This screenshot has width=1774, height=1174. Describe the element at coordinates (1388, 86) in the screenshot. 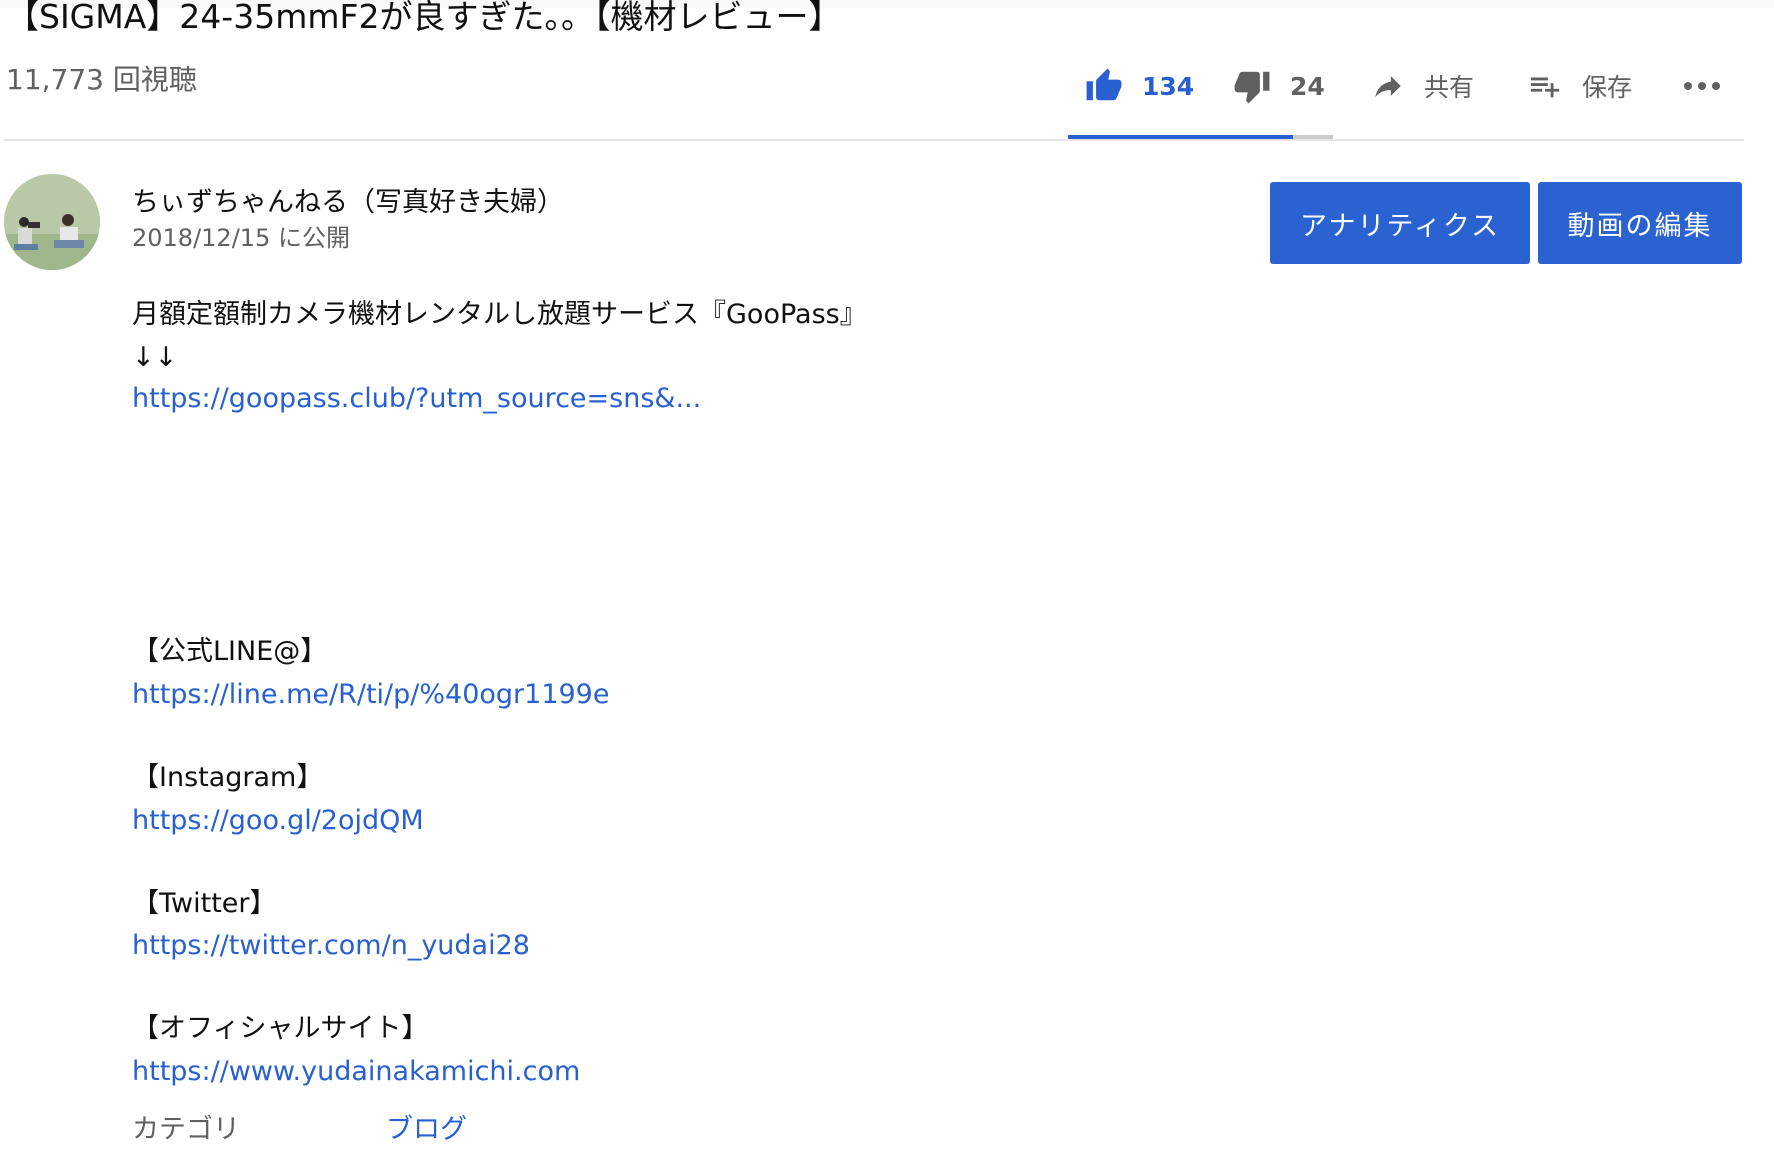

I see `share-arrow-icon` at that location.